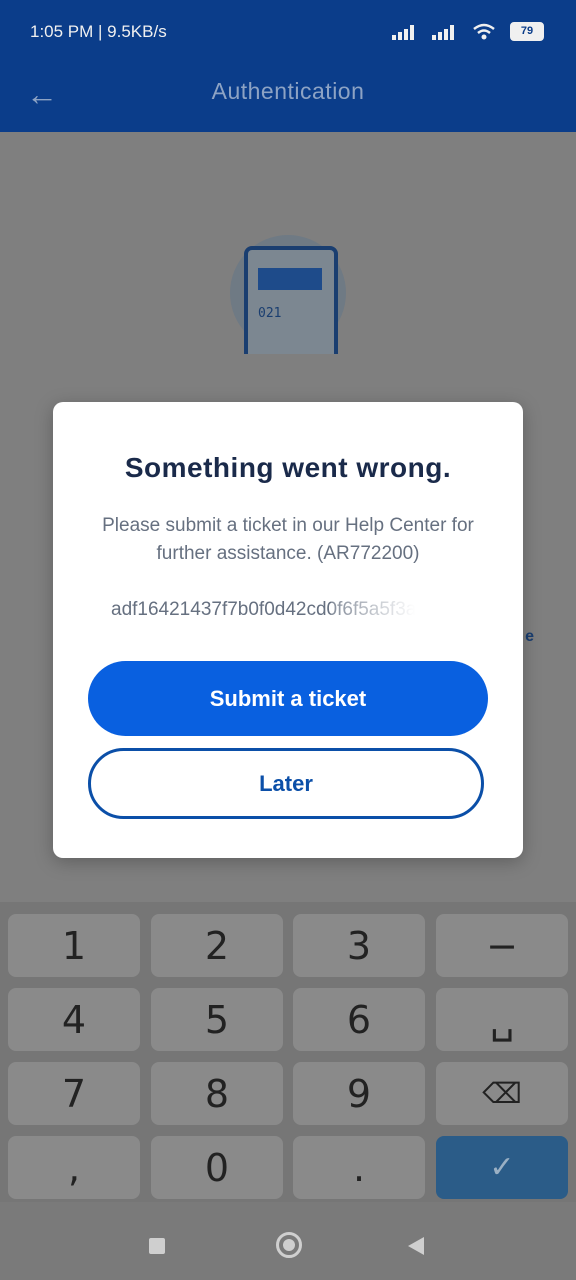 This screenshot has height=1280, width=576. Describe the element at coordinates (291, 300) in the screenshot. I see `phone-illustration-icon: 021` at that location.